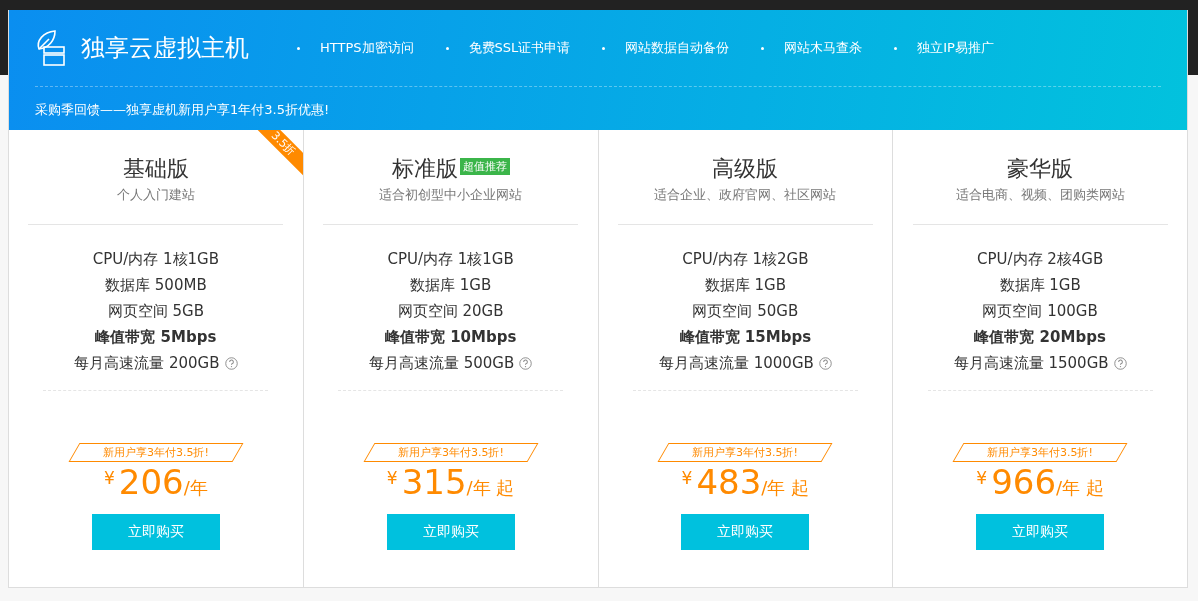  I want to click on price-amount: 315, so click(434, 482).